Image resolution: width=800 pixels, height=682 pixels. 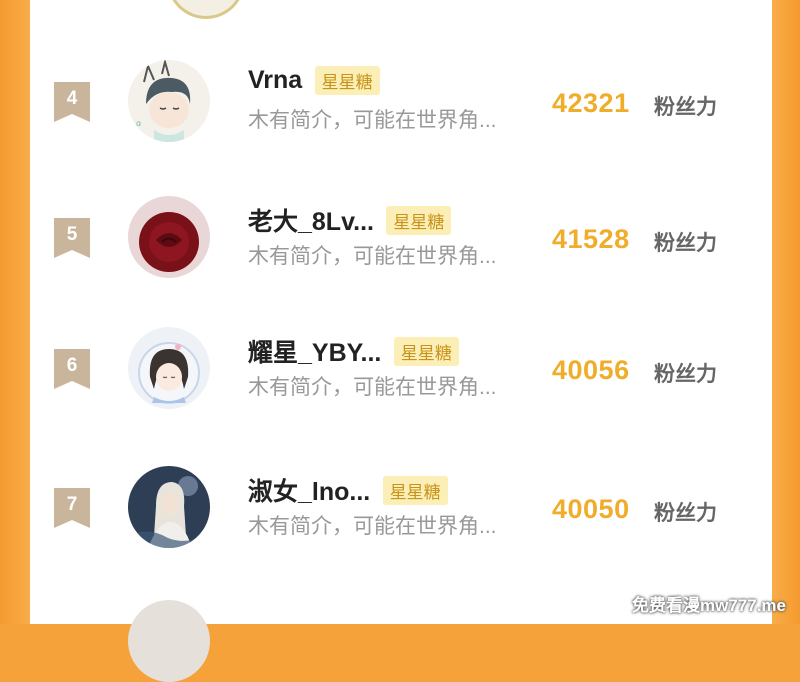 What do you see at coordinates (72, 98) in the screenshot?
I see `rank-number: 4` at bounding box center [72, 98].